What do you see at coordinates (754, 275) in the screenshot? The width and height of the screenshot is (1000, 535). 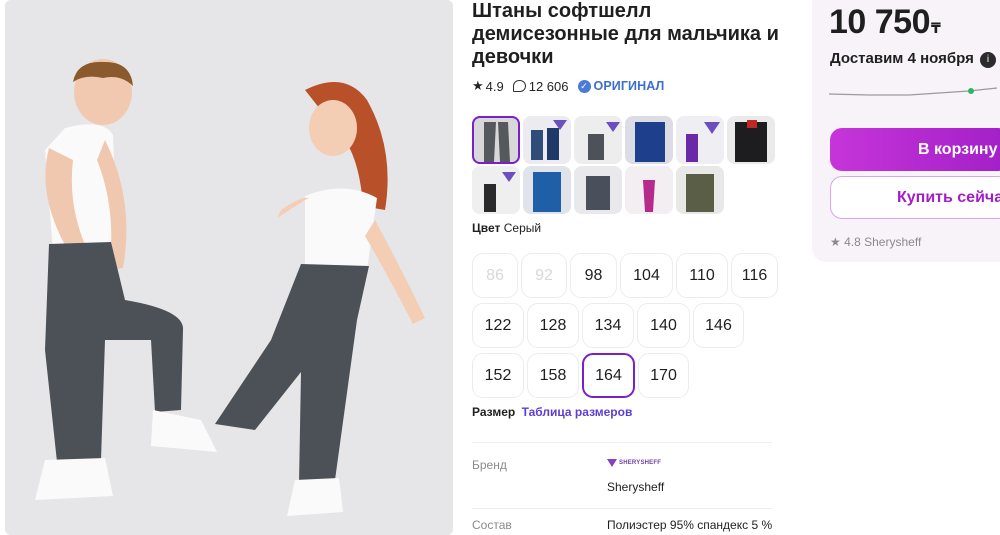 I see `size-option: 116` at bounding box center [754, 275].